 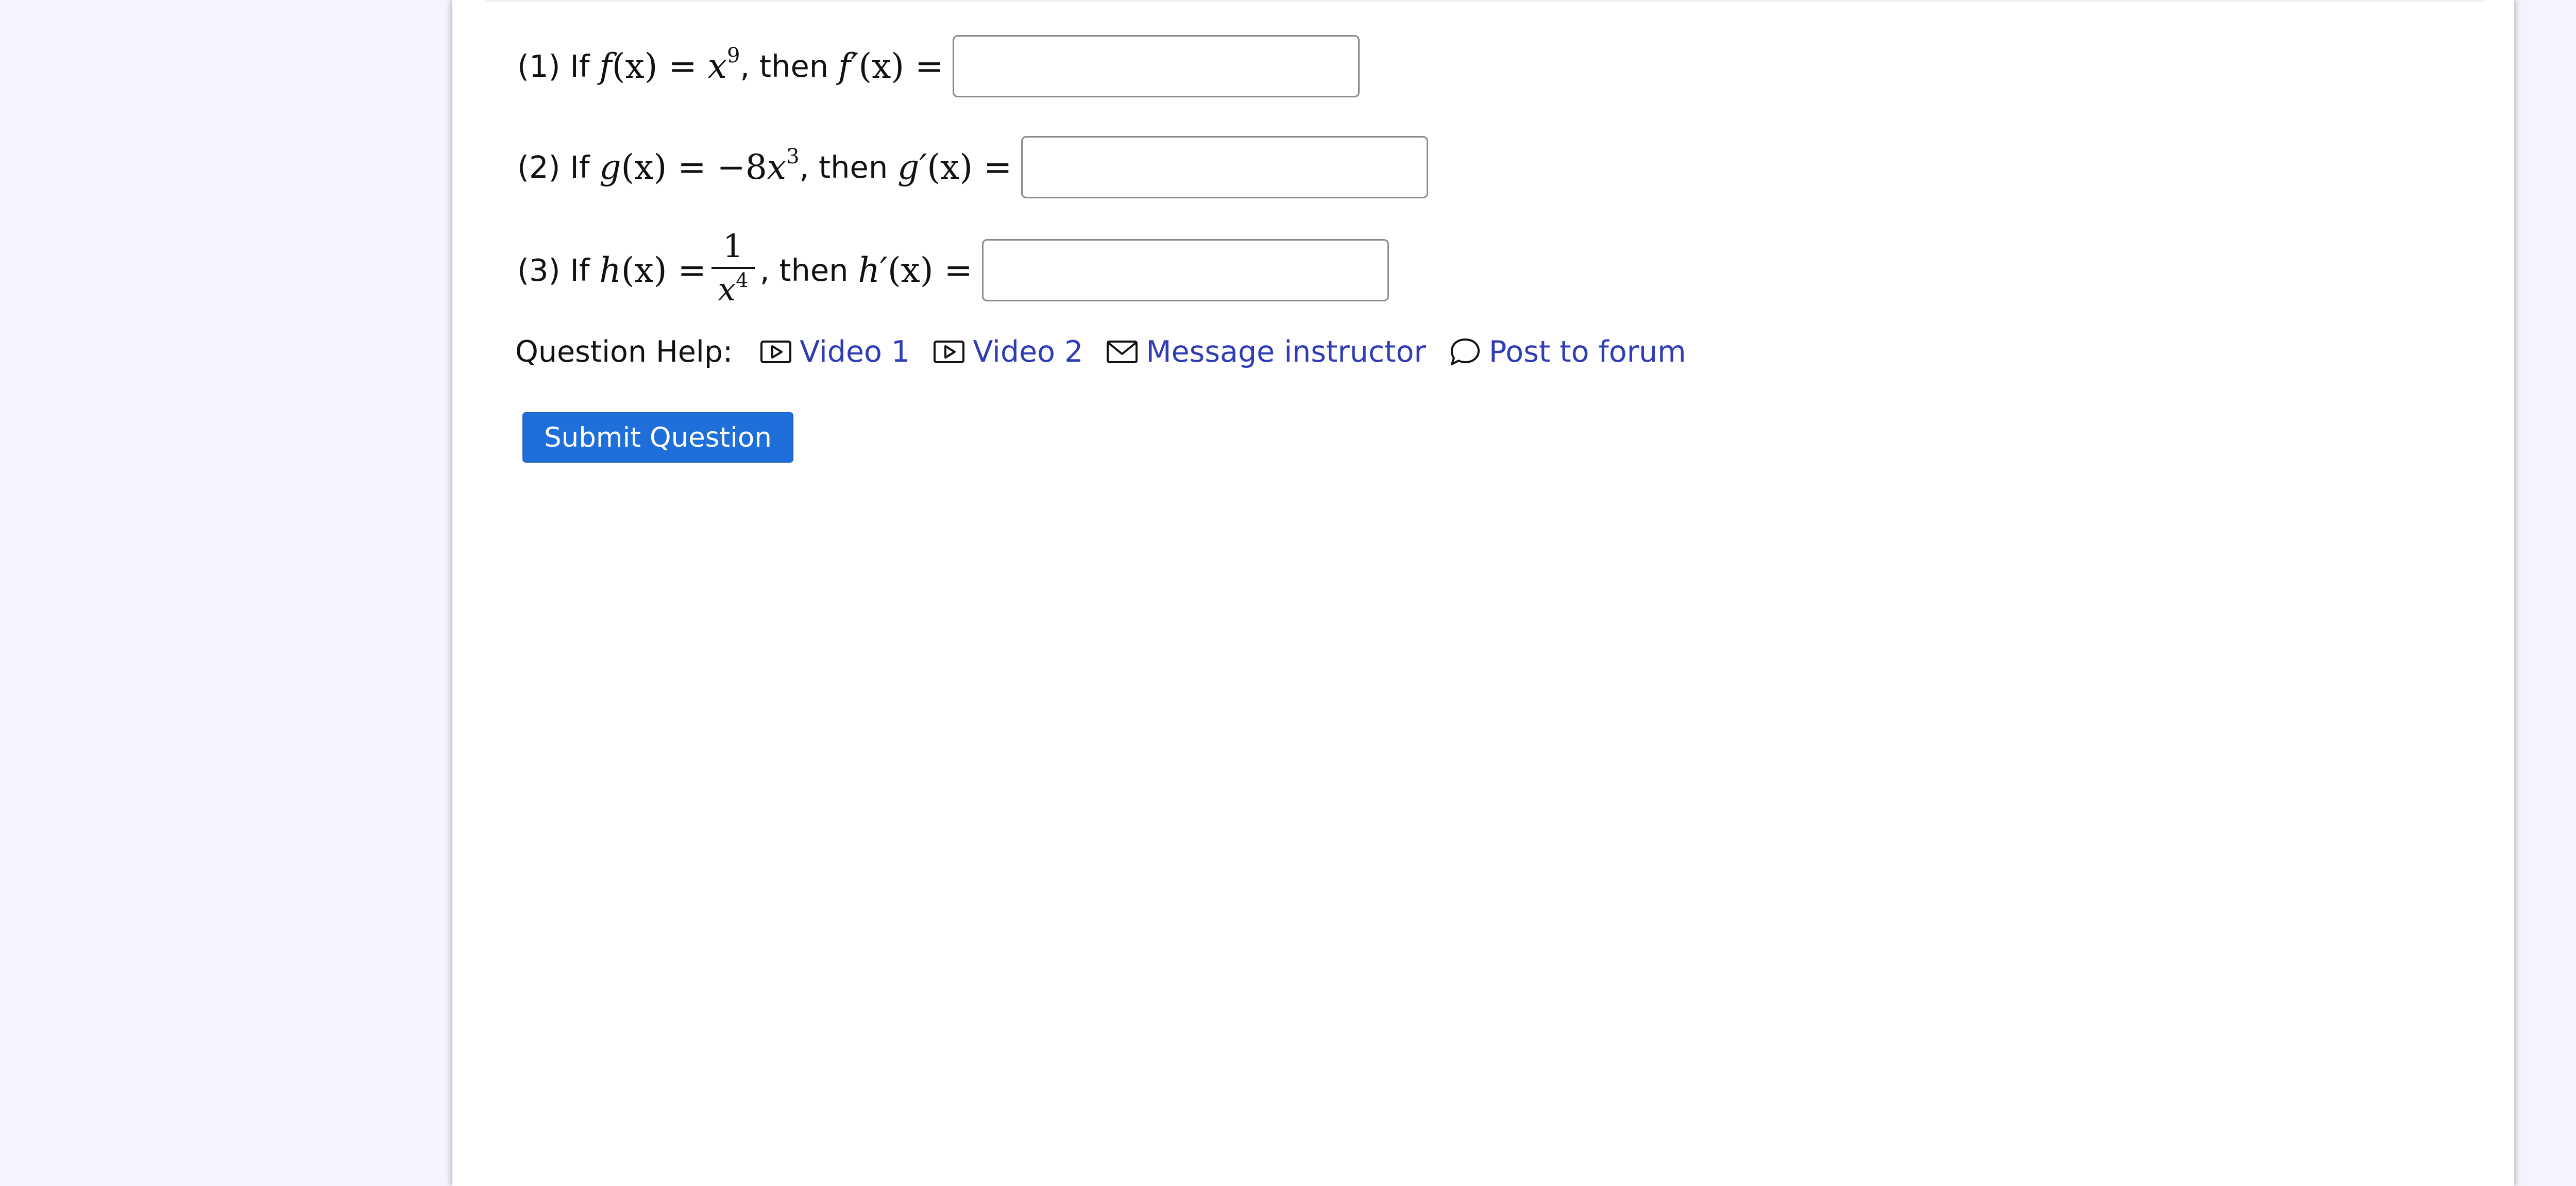 What do you see at coordinates (733, 288) in the screenshot?
I see `fraction-denominator: x4` at bounding box center [733, 288].